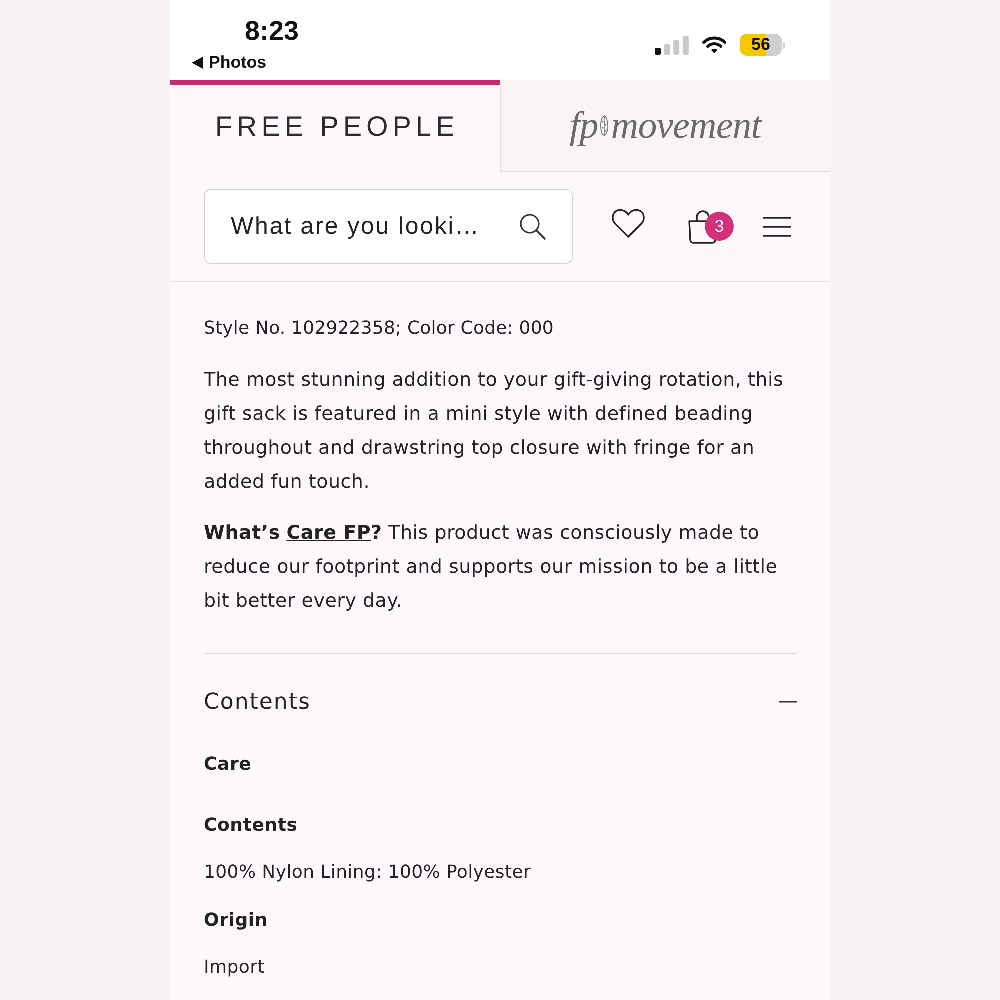  What do you see at coordinates (672, 45) in the screenshot?
I see `signal-icon` at bounding box center [672, 45].